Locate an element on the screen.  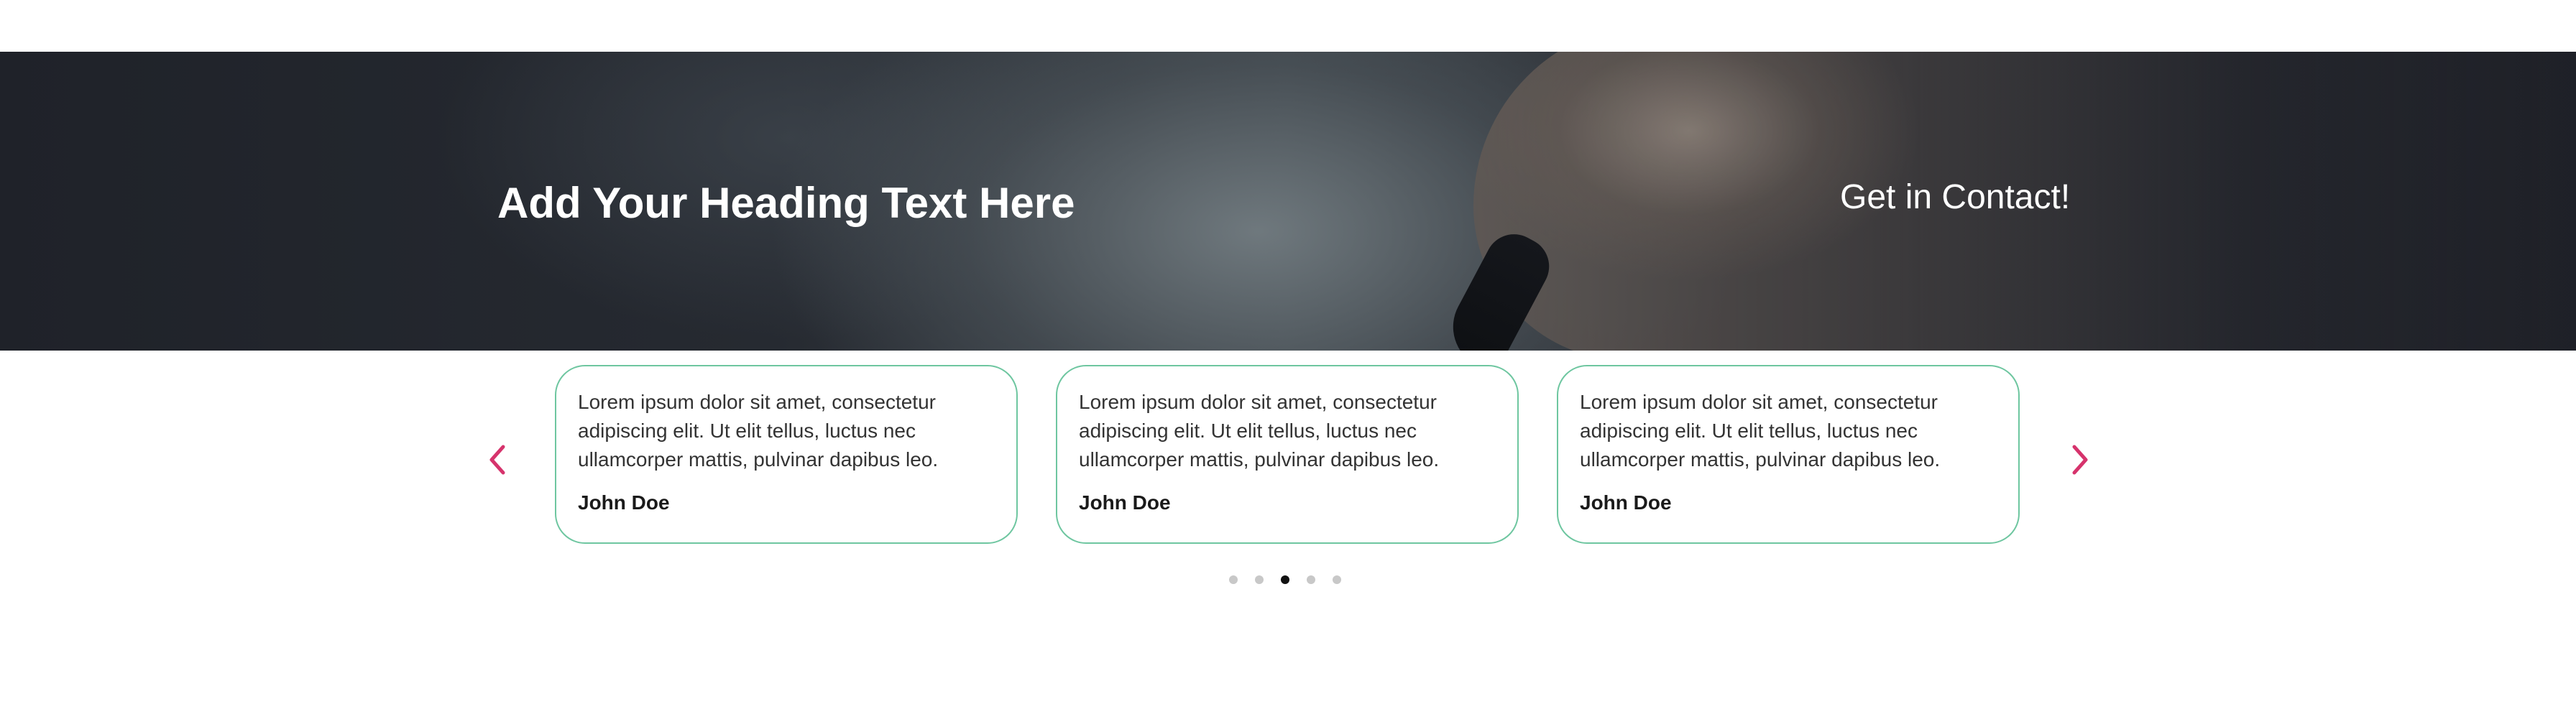
chevron-left-icon is located at coordinates (497, 460).